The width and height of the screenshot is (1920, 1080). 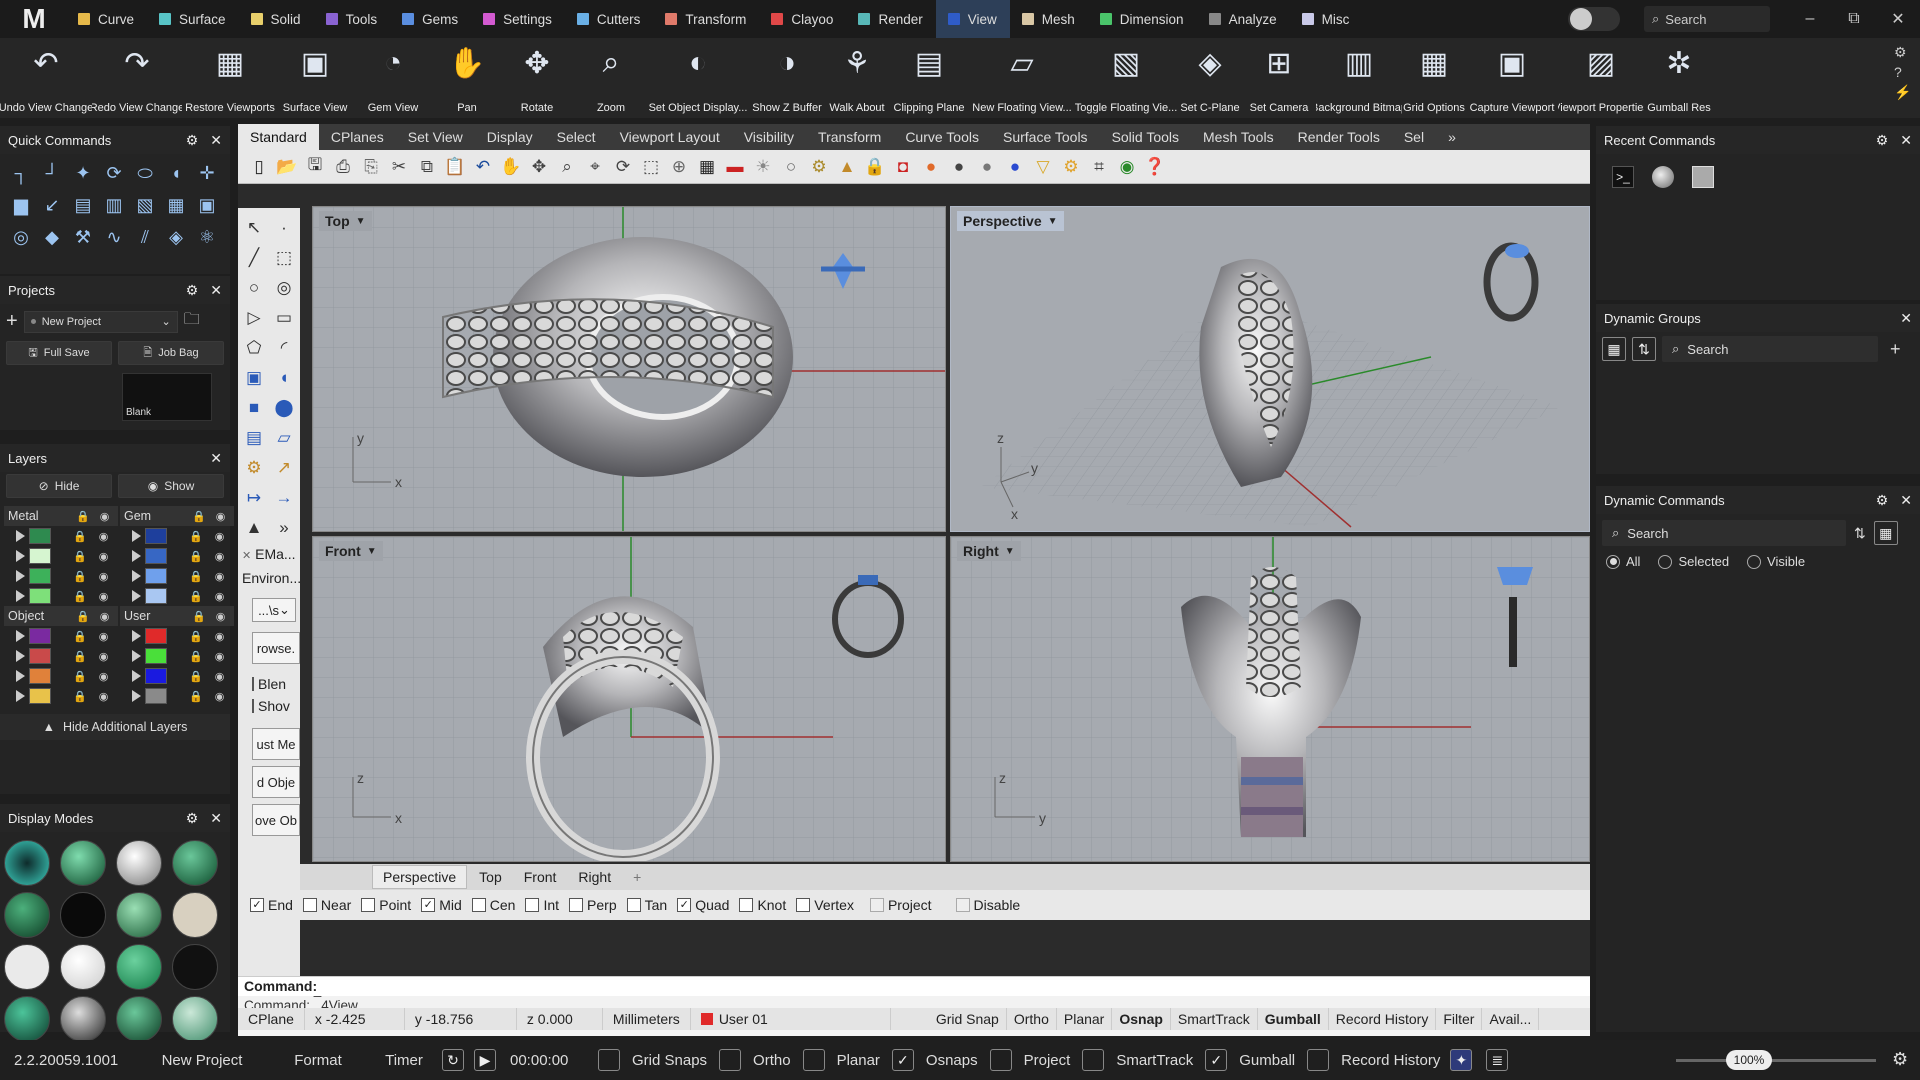 What do you see at coordinates (540, 877) in the screenshot?
I see `viewport-tab-front: Front` at bounding box center [540, 877].